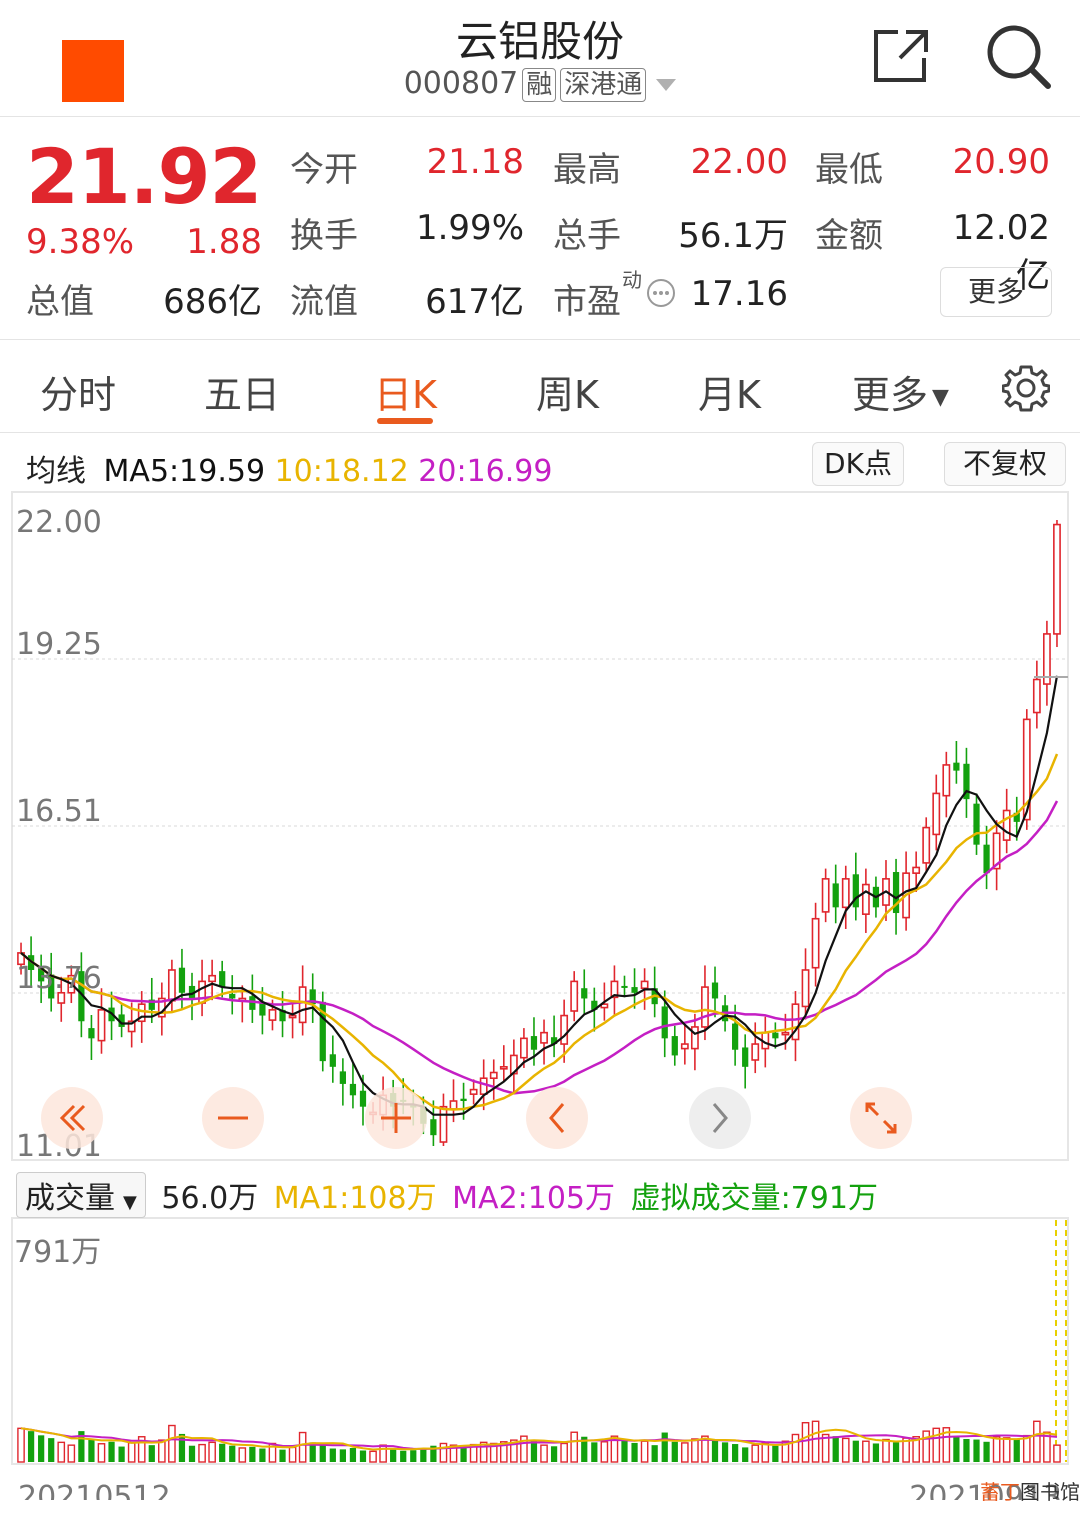 Image resolution: width=1080 pixels, height=1523 pixels. I want to click on tab-daily-k: 日K, so click(405, 391).